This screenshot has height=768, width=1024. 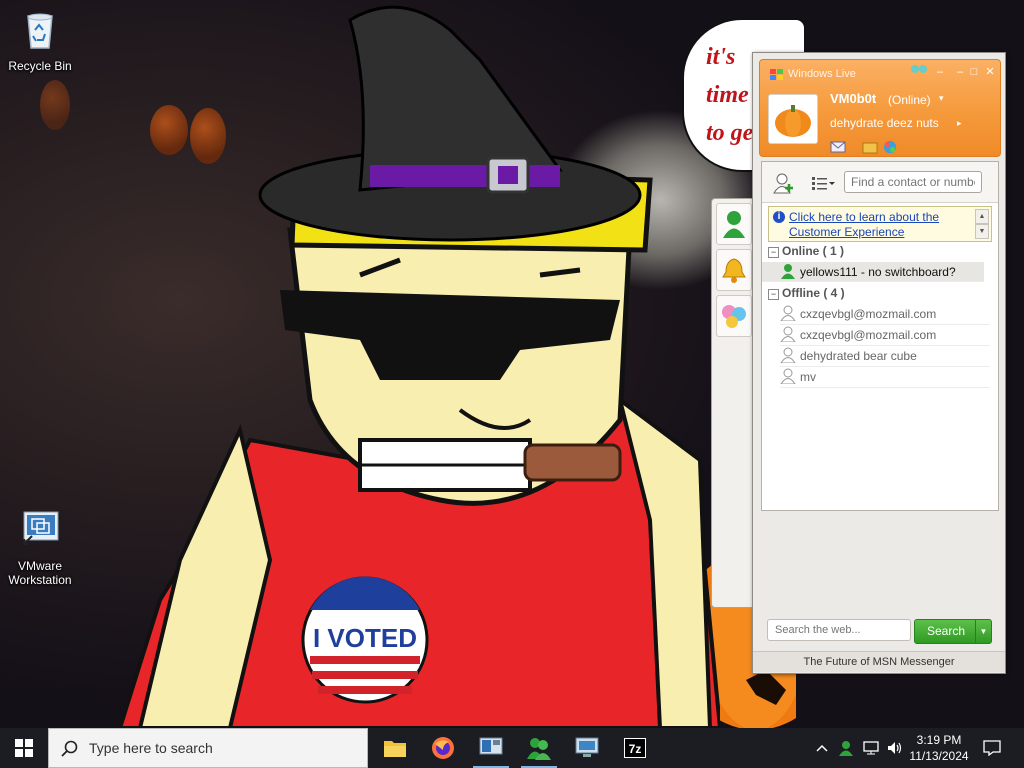 I want to click on remote-desktop-taskbar-button, so click(x=587, y=748).